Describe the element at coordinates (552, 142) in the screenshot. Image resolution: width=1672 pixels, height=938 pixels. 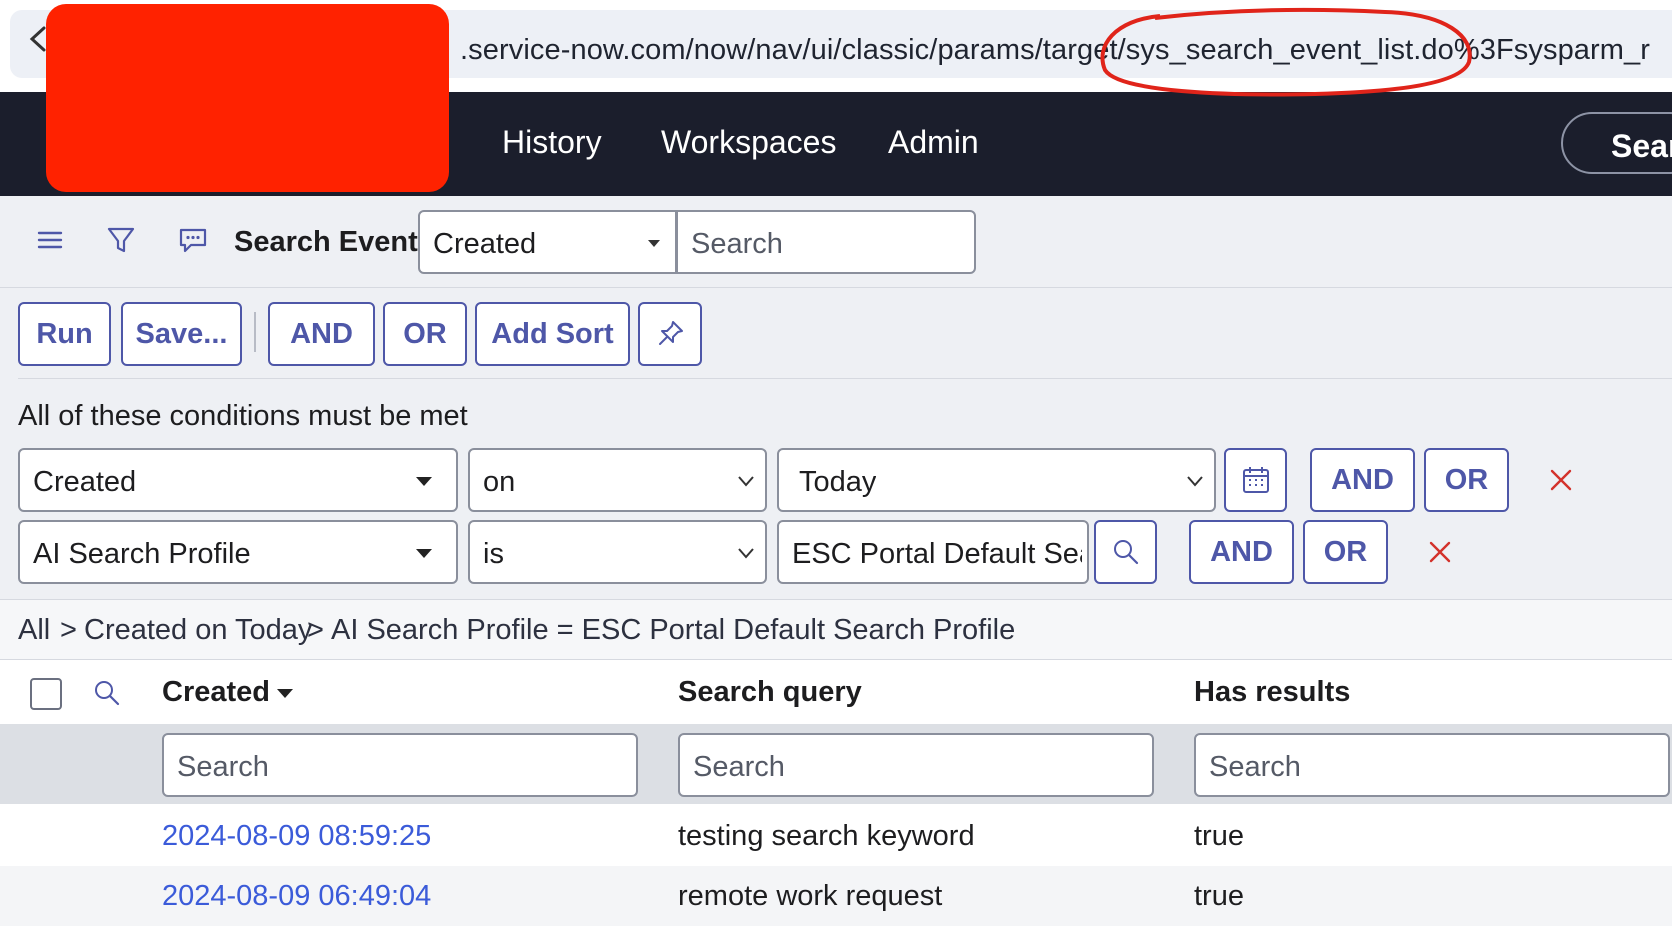
I see `nav-history: History` at that location.